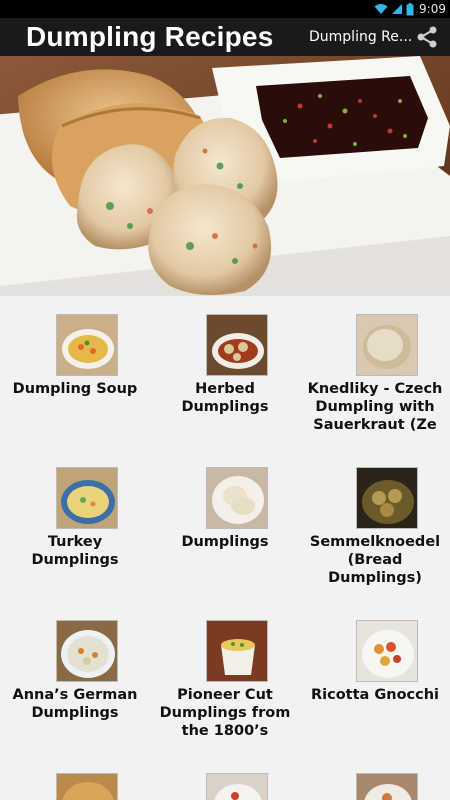 The width and height of the screenshot is (450, 800). I want to click on recipe-tile: Pioneer Cut Dumplings from the 1800’s, so click(225, 677).